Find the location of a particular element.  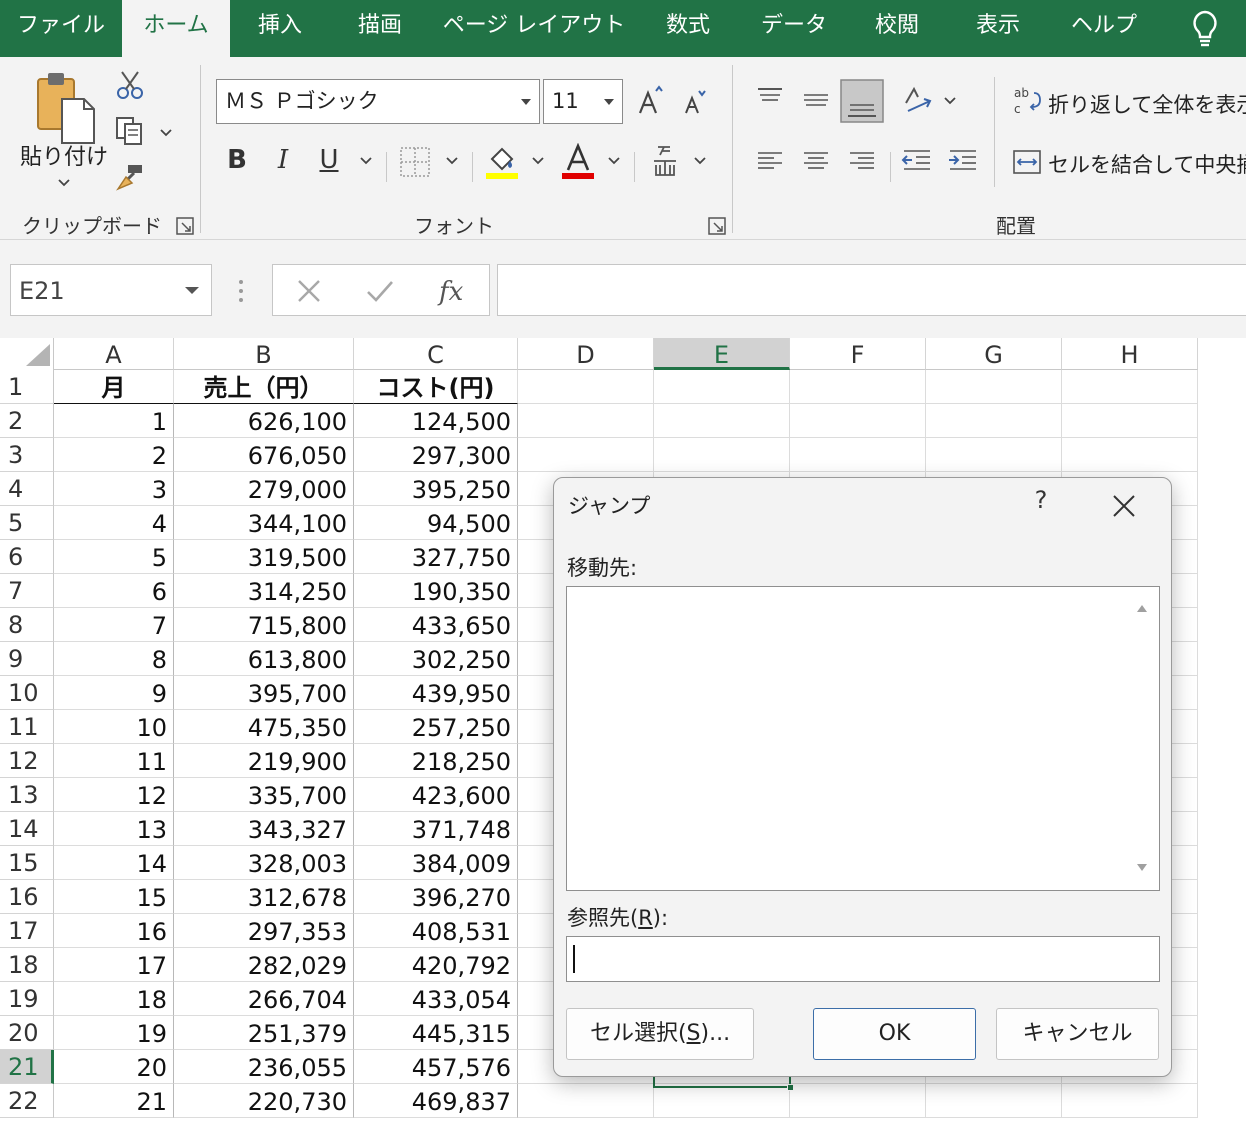

table-cell: 715,800 is located at coordinates (264, 625).